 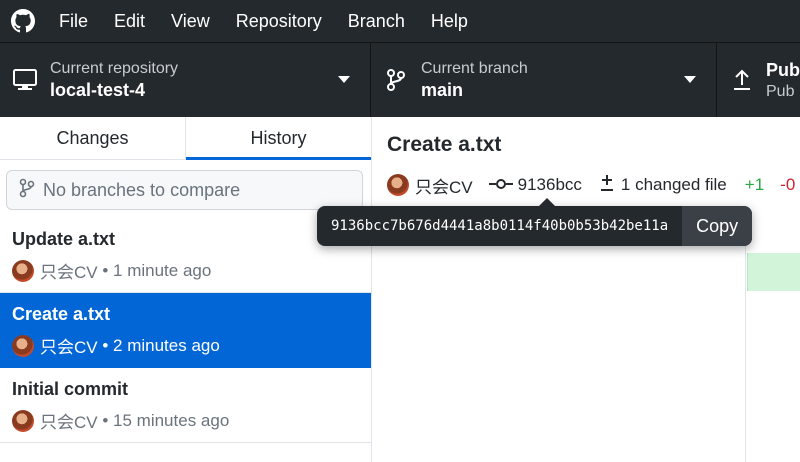 I want to click on commit-title: Update a.txt, so click(x=64, y=239).